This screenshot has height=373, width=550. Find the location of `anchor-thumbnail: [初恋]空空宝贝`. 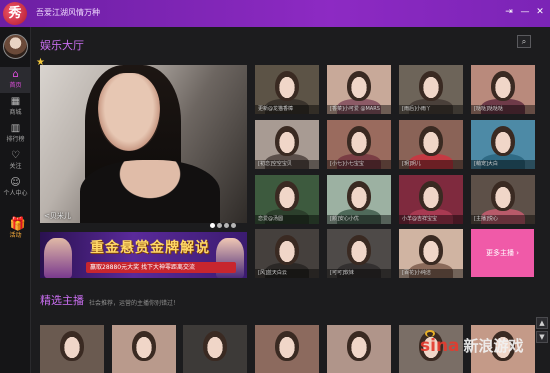

anchor-thumbnail: [初恋]空空宝贝 is located at coordinates (287, 144).